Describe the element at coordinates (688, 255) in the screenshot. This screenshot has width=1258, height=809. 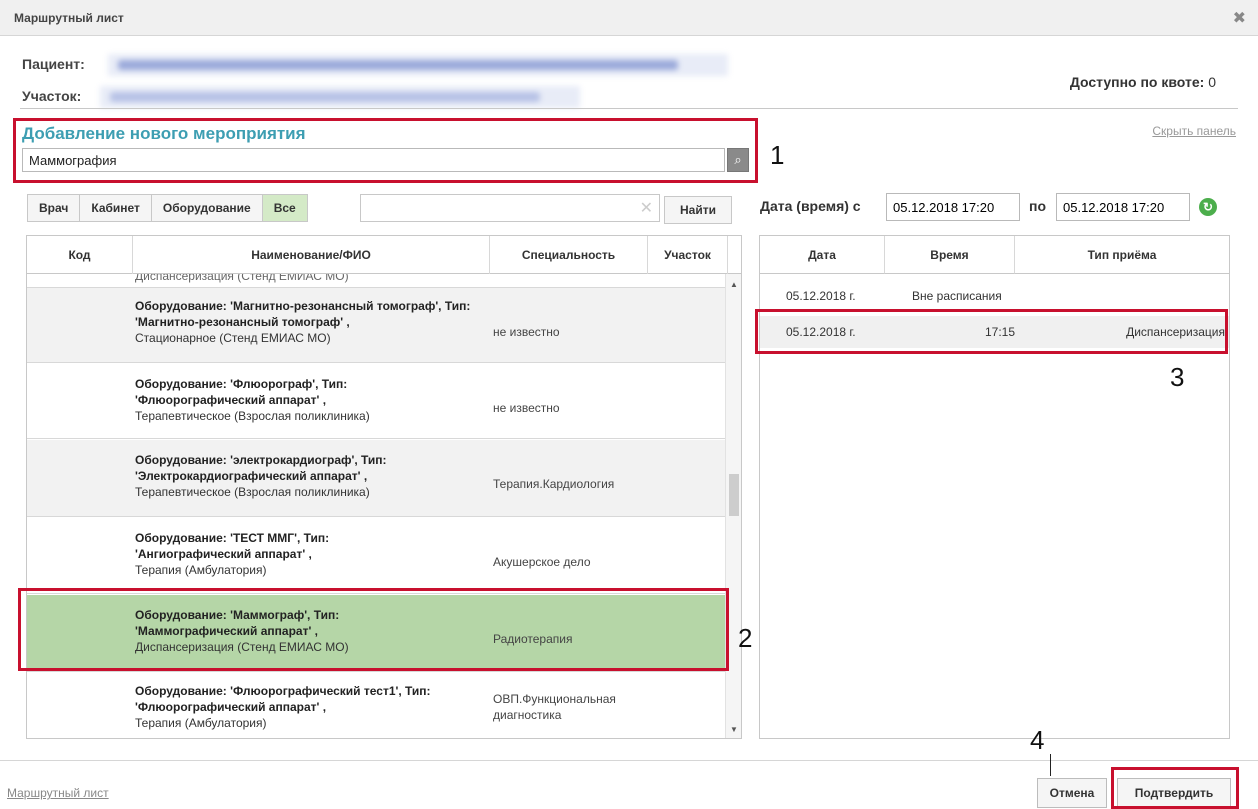
I see `col-district: Участок` at that location.